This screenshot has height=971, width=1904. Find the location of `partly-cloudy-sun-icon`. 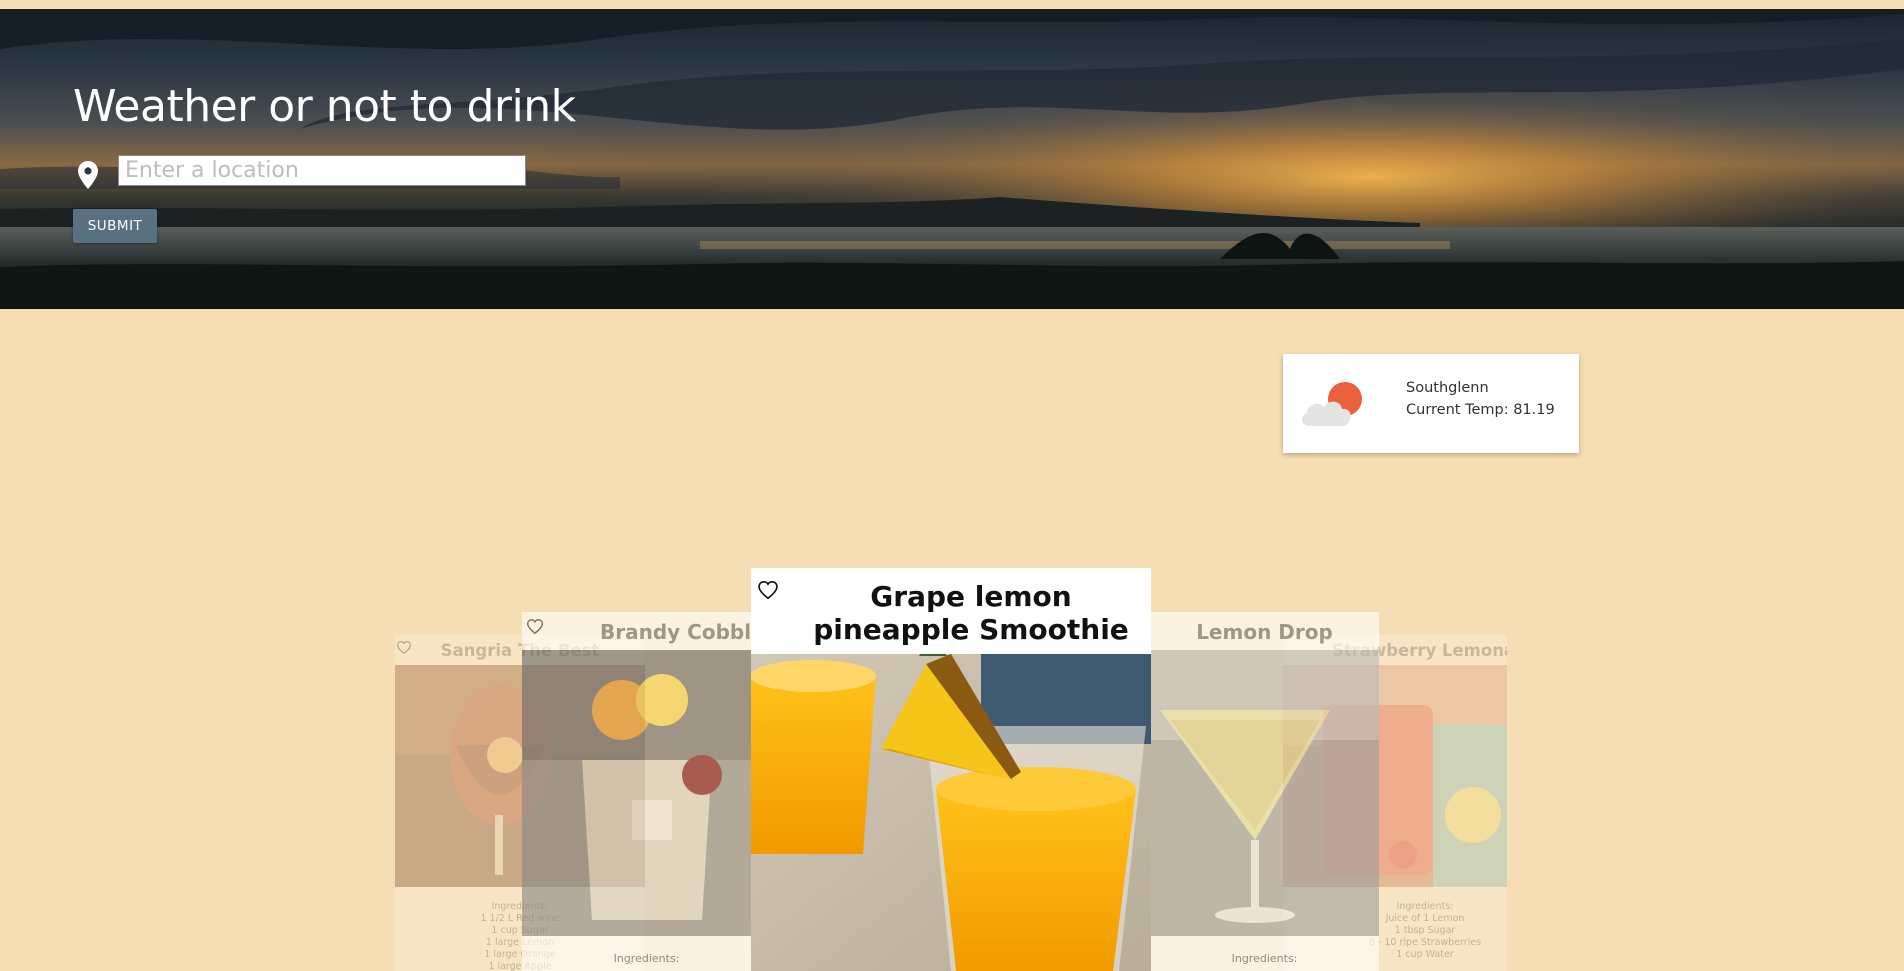

partly-cloudy-sun-icon is located at coordinates (1331, 404).